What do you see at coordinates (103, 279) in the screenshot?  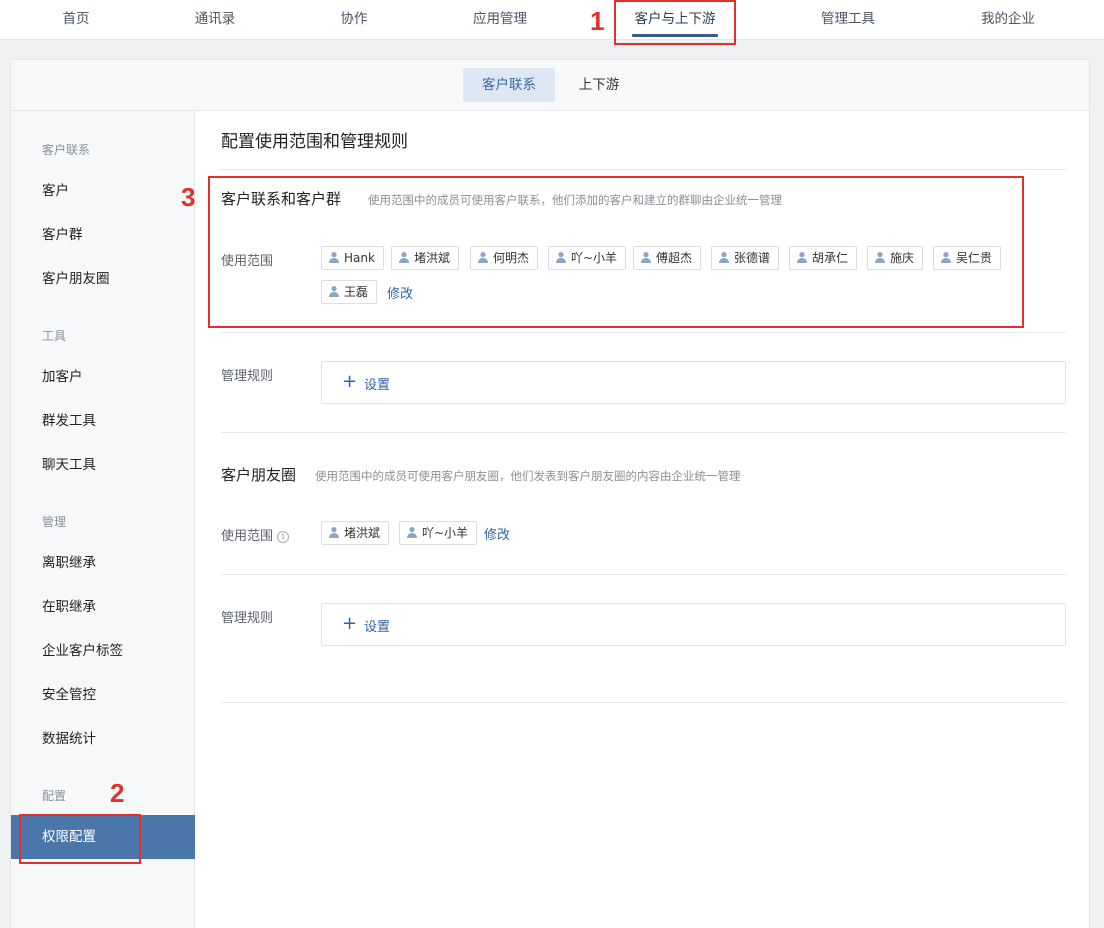 I see `sidebar-item-moments: 客户朋友圈` at bounding box center [103, 279].